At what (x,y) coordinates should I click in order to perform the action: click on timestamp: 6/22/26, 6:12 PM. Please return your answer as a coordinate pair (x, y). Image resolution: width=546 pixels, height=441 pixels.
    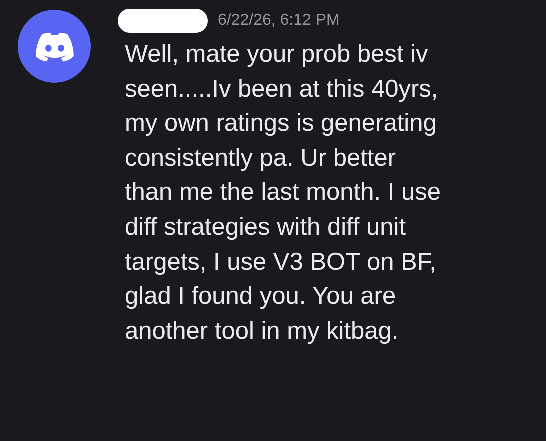
    Looking at the image, I should click on (279, 21).